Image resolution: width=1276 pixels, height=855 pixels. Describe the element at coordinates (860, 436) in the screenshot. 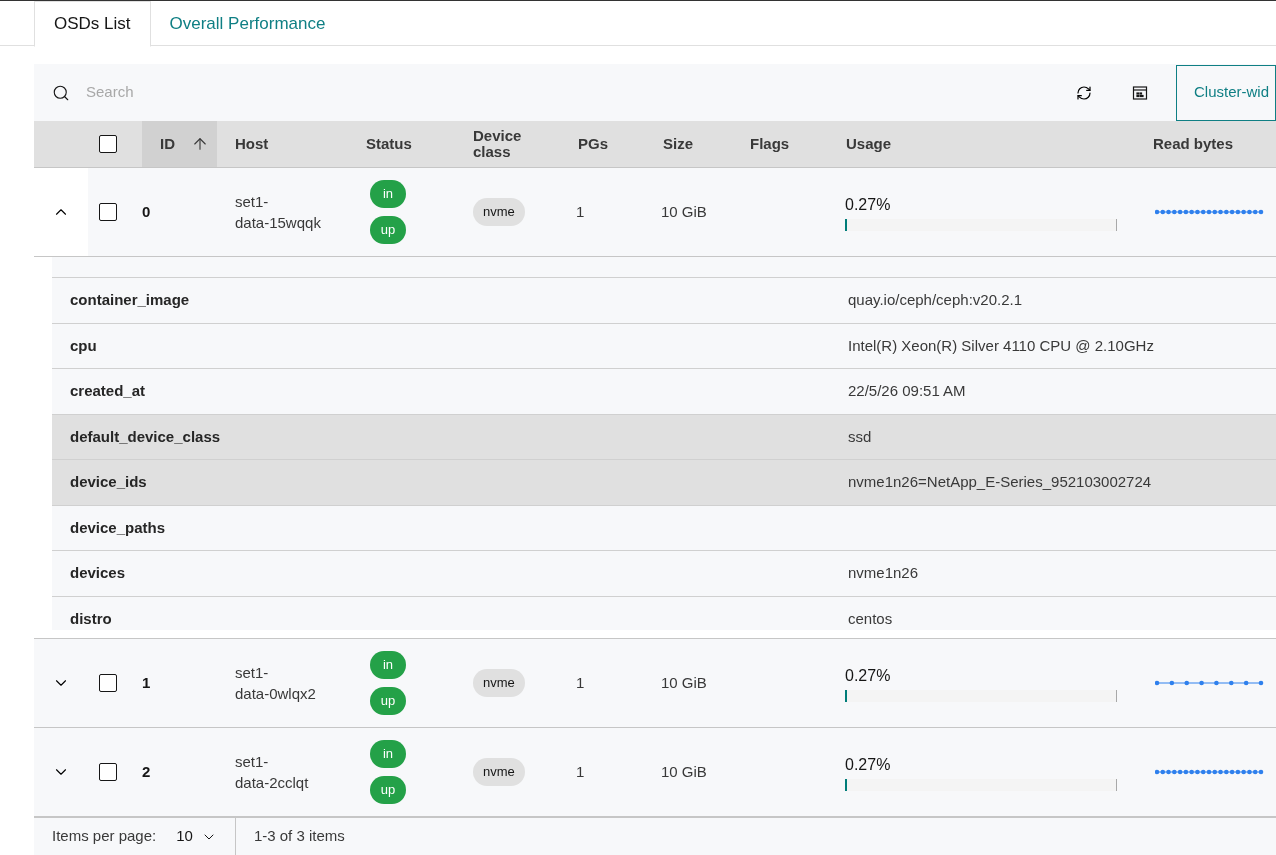

I see `detail-value: ssd` at that location.